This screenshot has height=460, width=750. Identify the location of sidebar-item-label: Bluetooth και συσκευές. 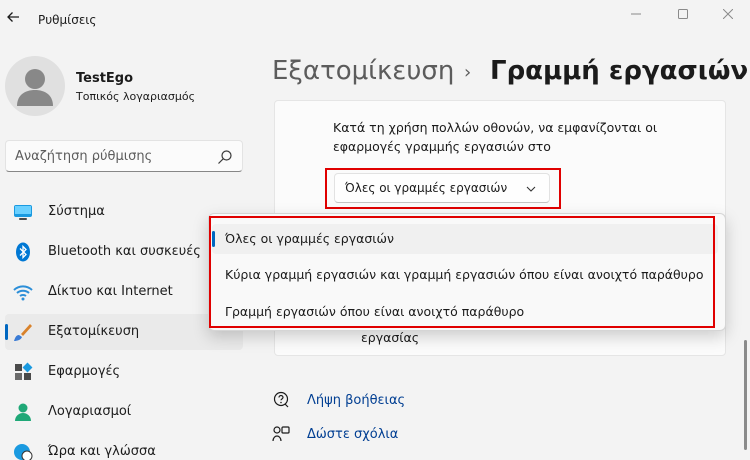
(124, 251).